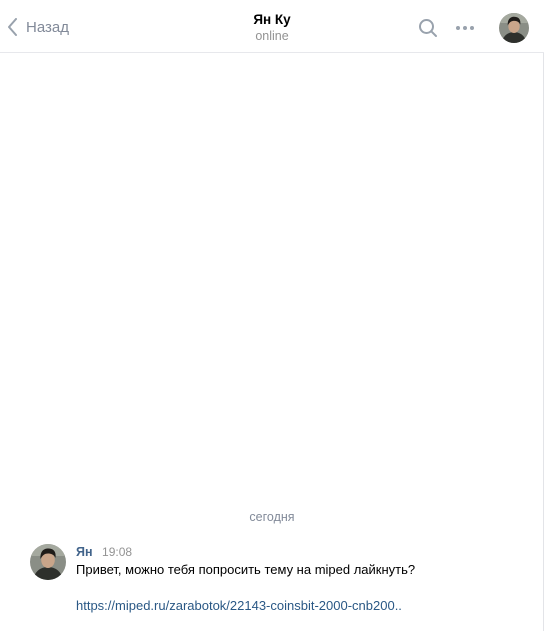  I want to click on more-actions-button, so click(467, 28).